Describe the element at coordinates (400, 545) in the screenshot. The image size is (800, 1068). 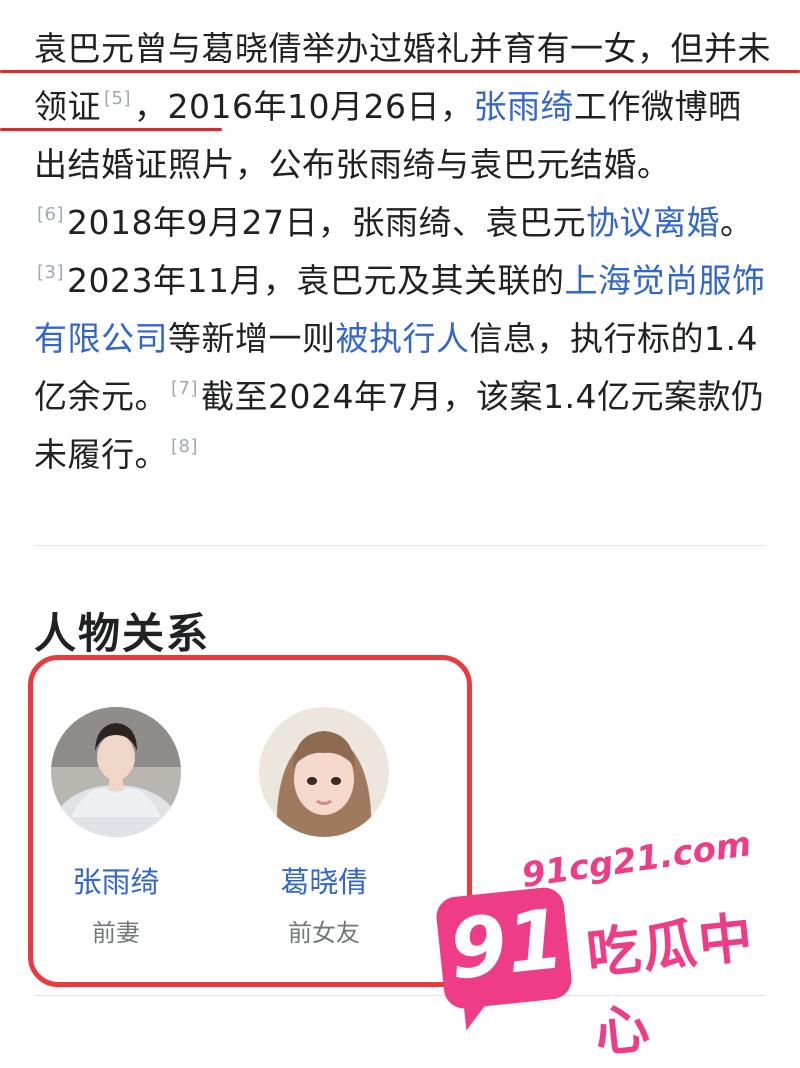
I see `section-divider` at that location.